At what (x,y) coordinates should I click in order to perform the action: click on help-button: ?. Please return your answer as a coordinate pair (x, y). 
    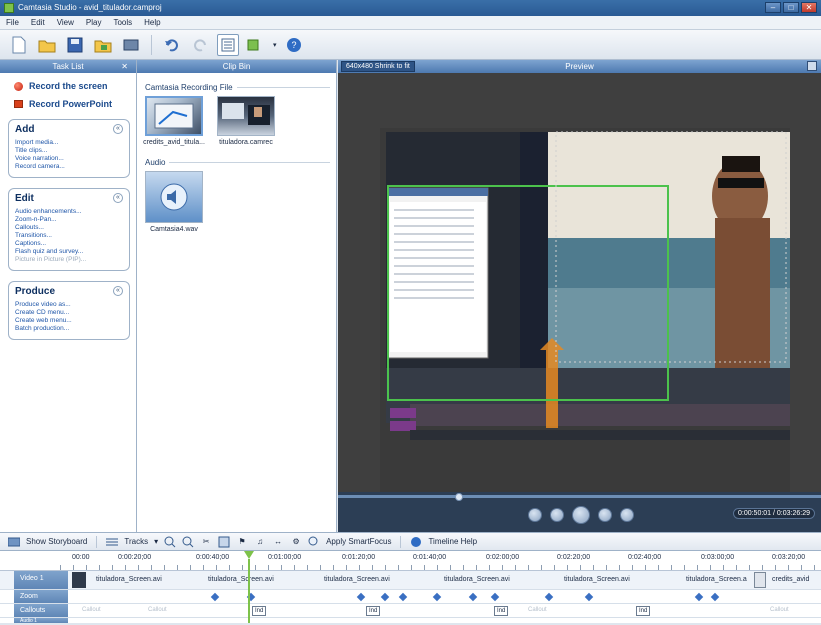
    Looking at the image, I should click on (294, 45).